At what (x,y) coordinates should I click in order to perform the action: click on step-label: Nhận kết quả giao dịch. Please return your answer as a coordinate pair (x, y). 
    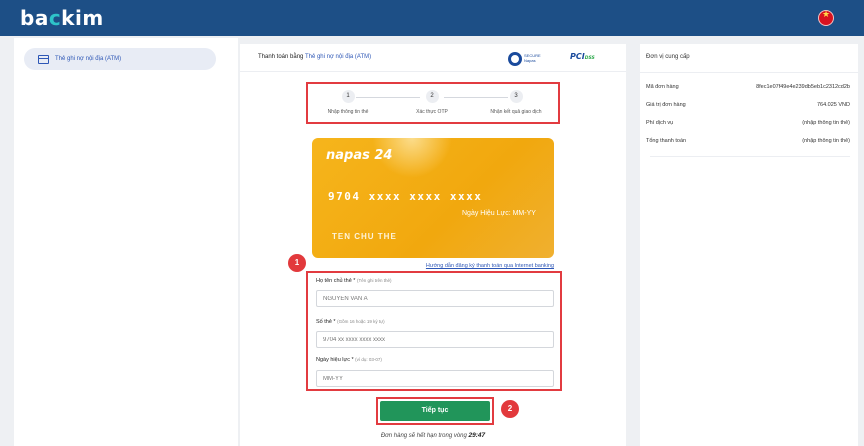
    Looking at the image, I should click on (516, 112).